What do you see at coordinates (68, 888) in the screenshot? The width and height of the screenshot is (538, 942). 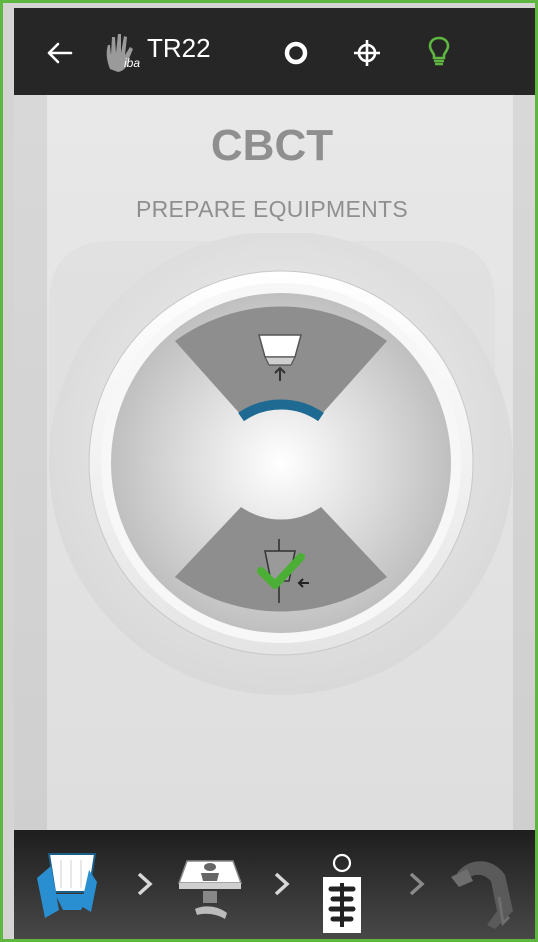 I see `detector-step-icon` at bounding box center [68, 888].